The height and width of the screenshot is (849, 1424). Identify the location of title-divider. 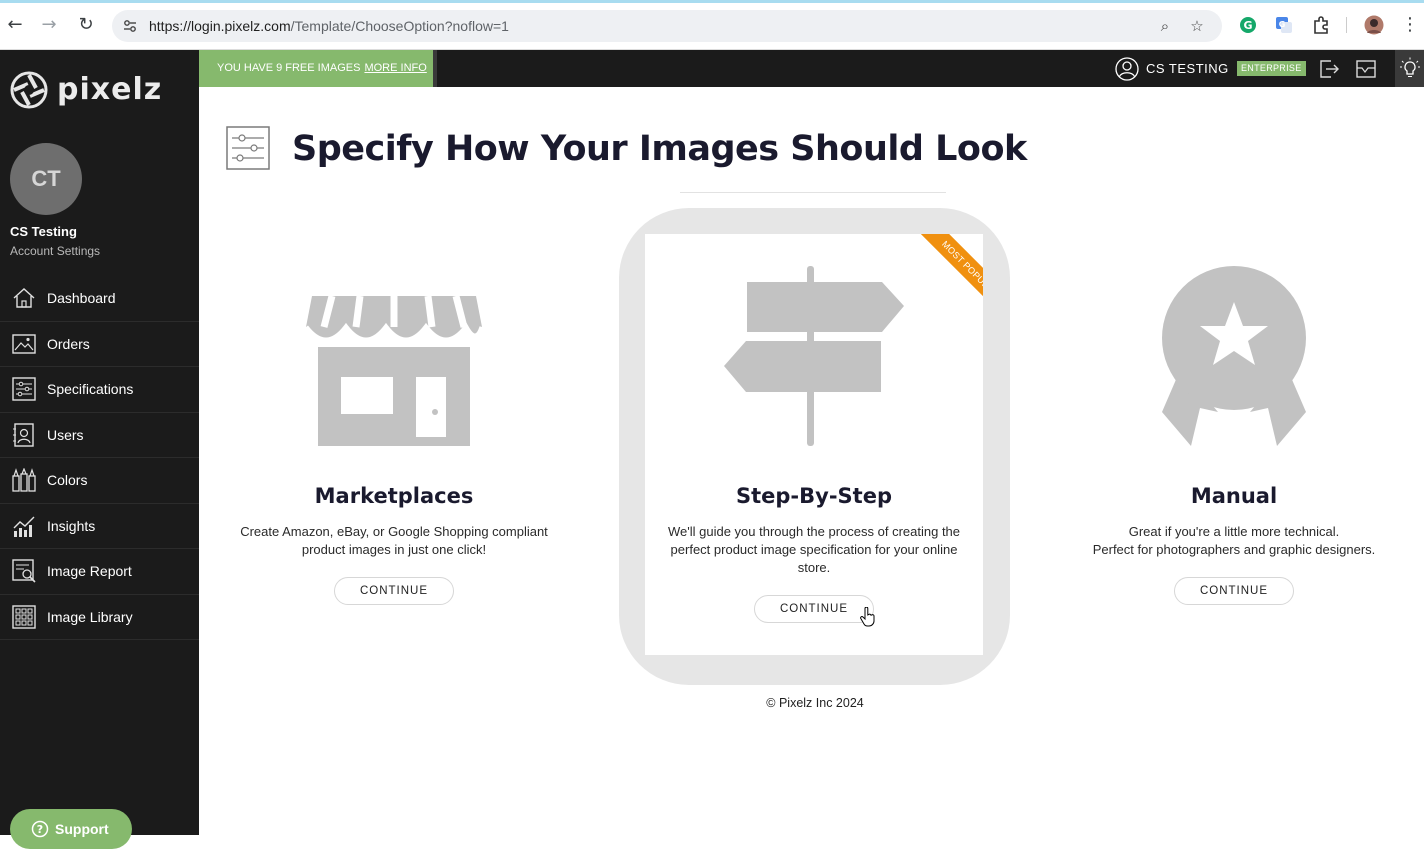
(813, 192).